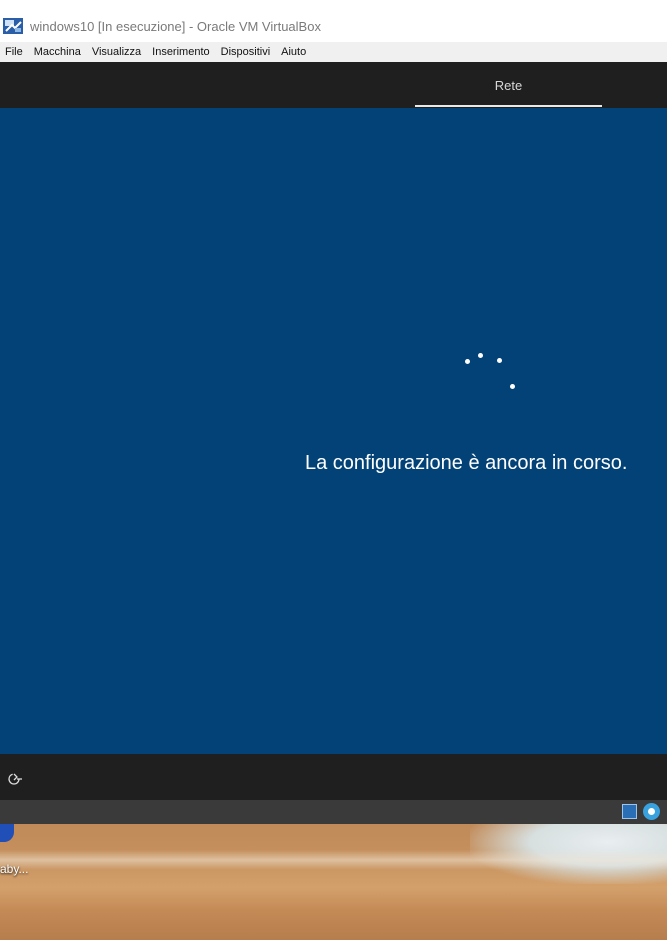 The image size is (667, 940). What do you see at coordinates (651, 811) in the screenshot?
I see `optical-drive-icon` at bounding box center [651, 811].